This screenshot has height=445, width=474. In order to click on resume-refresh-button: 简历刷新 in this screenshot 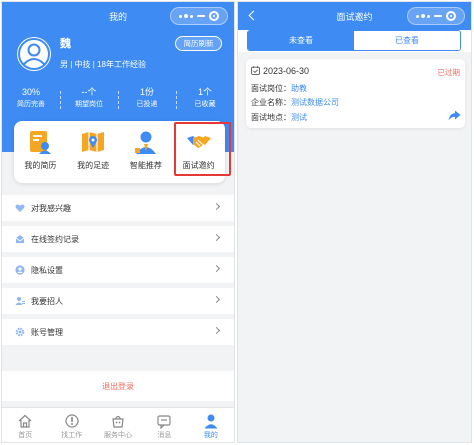, I will do `click(198, 43)`.